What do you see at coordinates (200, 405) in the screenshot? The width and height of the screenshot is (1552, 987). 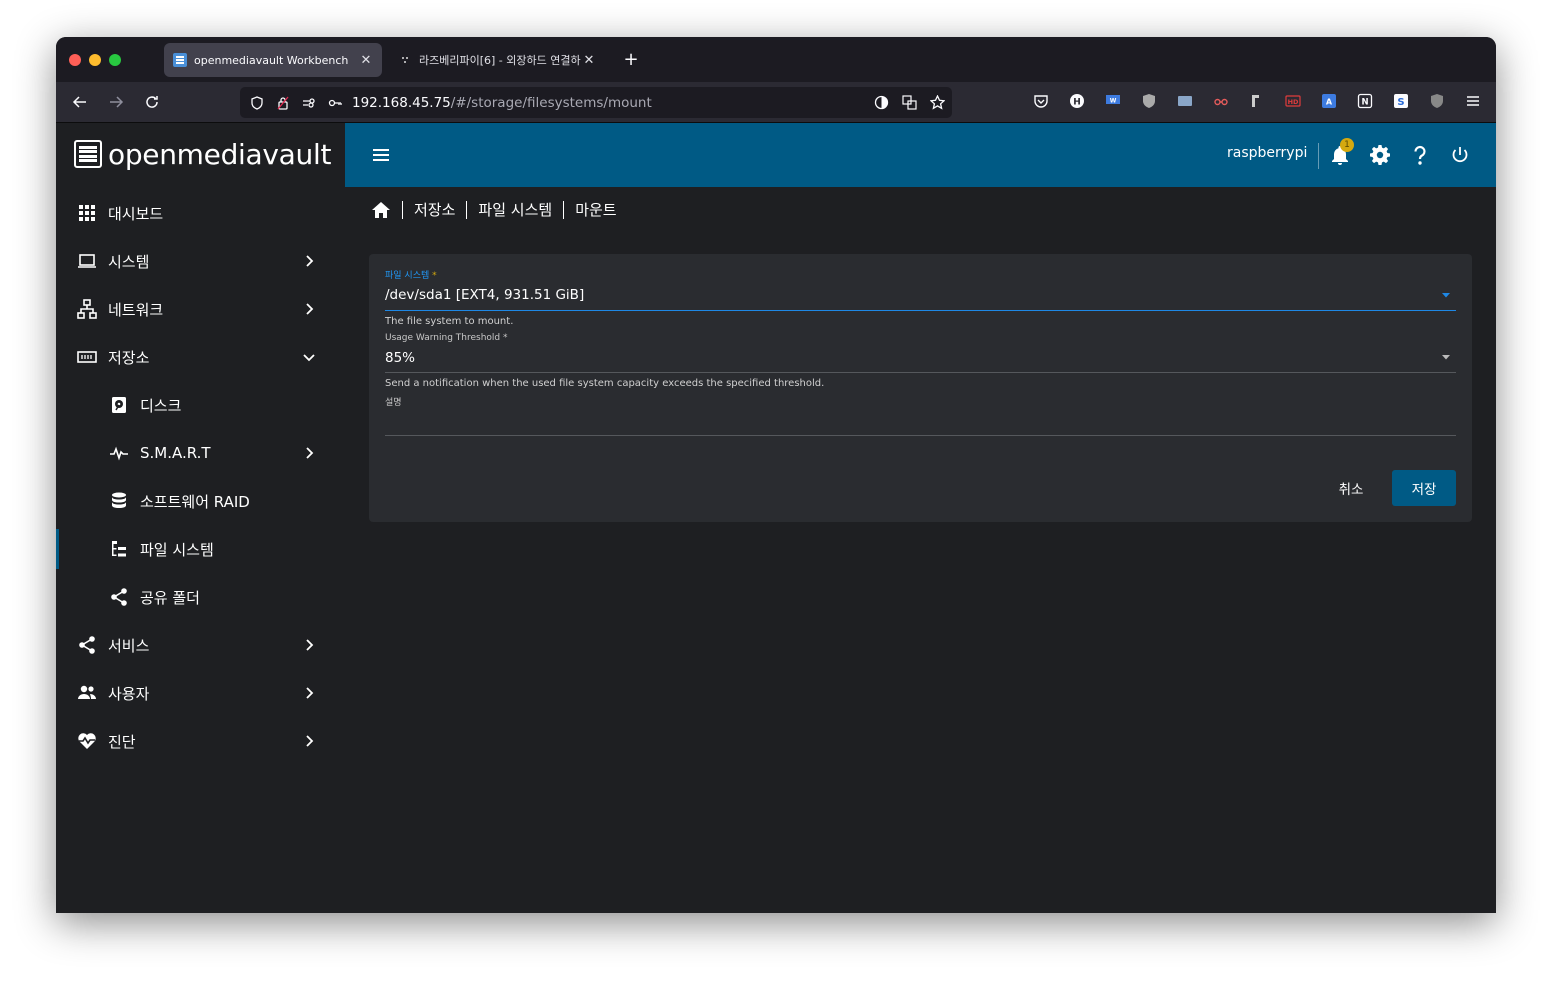 I see `sidebar-item-disks: 디스크` at bounding box center [200, 405].